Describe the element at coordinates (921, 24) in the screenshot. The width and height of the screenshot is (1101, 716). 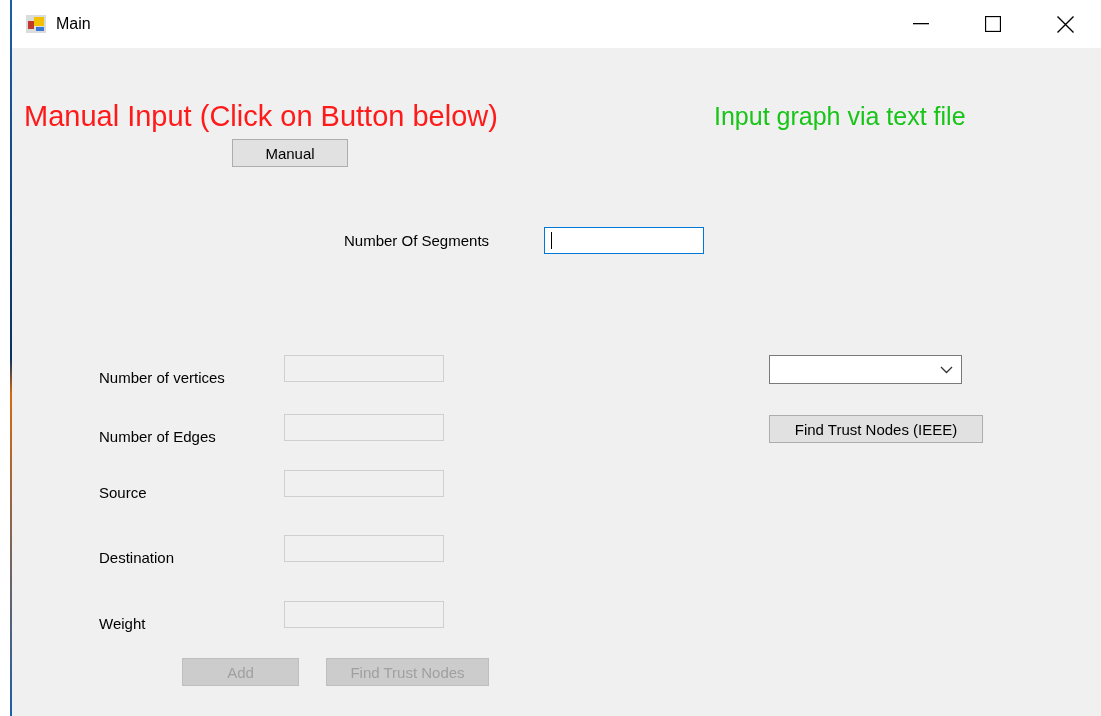
I see `minimize-icon` at that location.